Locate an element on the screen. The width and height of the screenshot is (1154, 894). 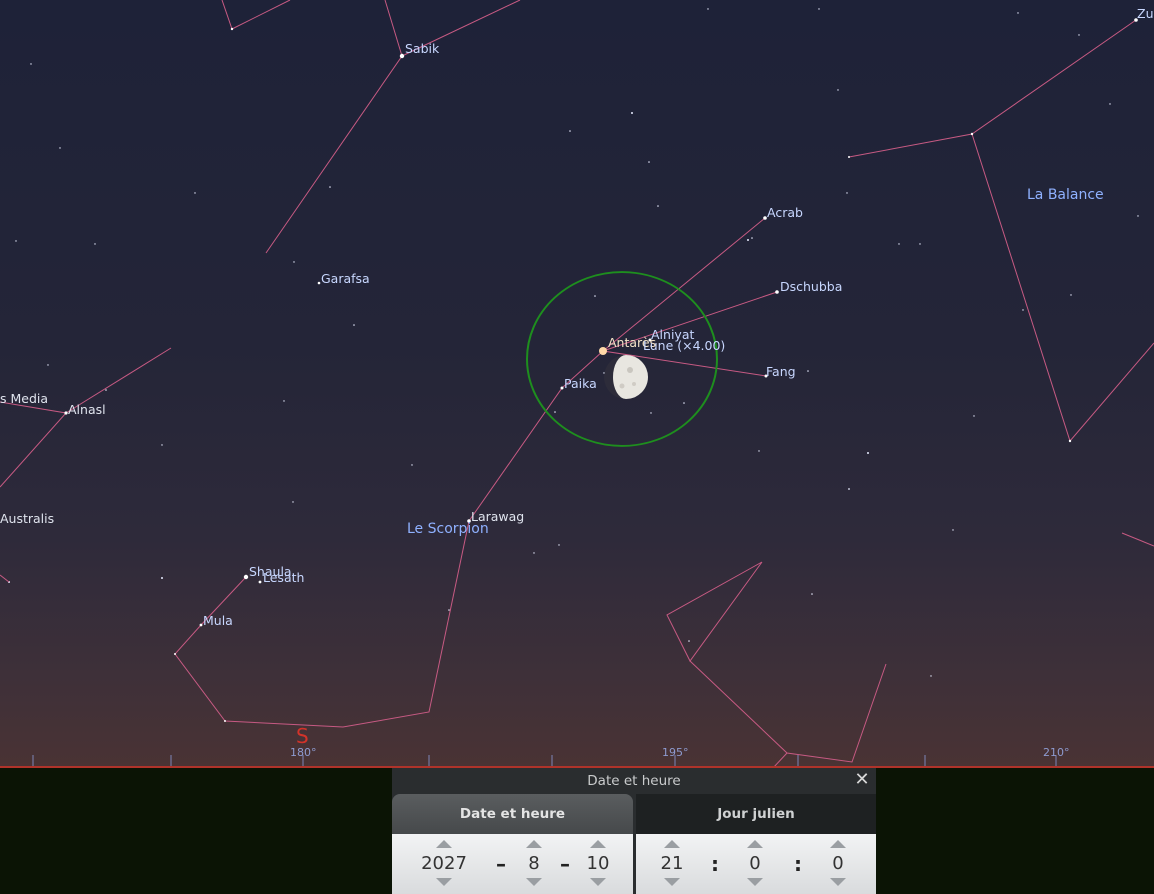
time-panel: 21 : 0 : 0 is located at coordinates (756, 864).